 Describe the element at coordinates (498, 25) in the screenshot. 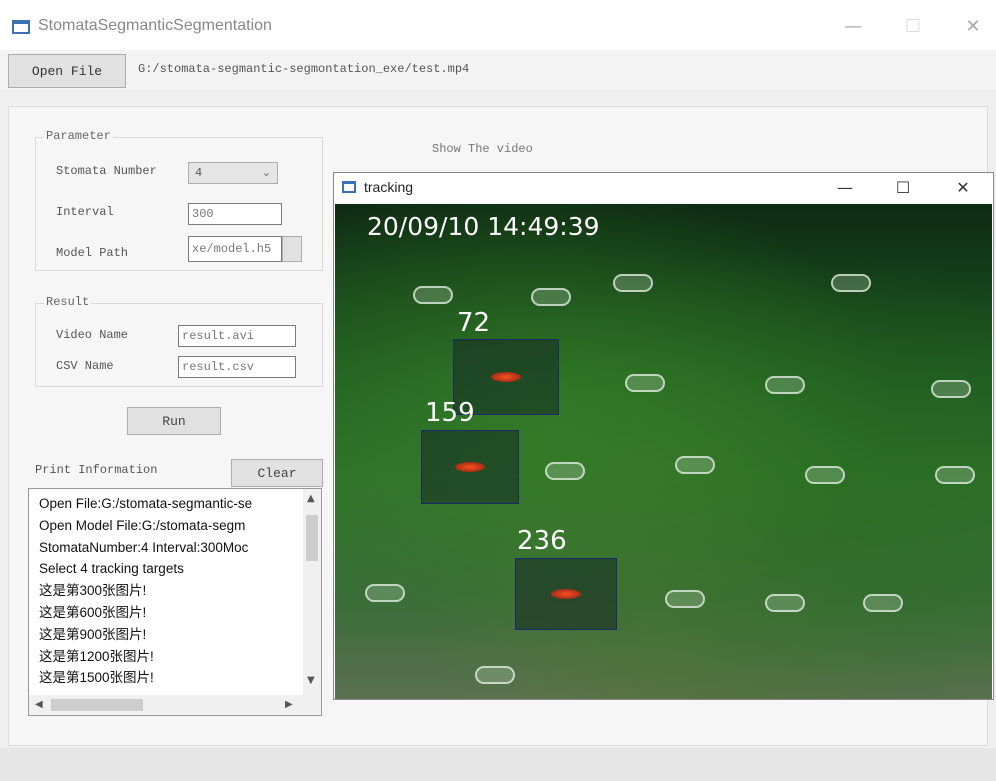

I see `title-bar: StomataSegmanticSegmentation — ☐ ✕` at that location.